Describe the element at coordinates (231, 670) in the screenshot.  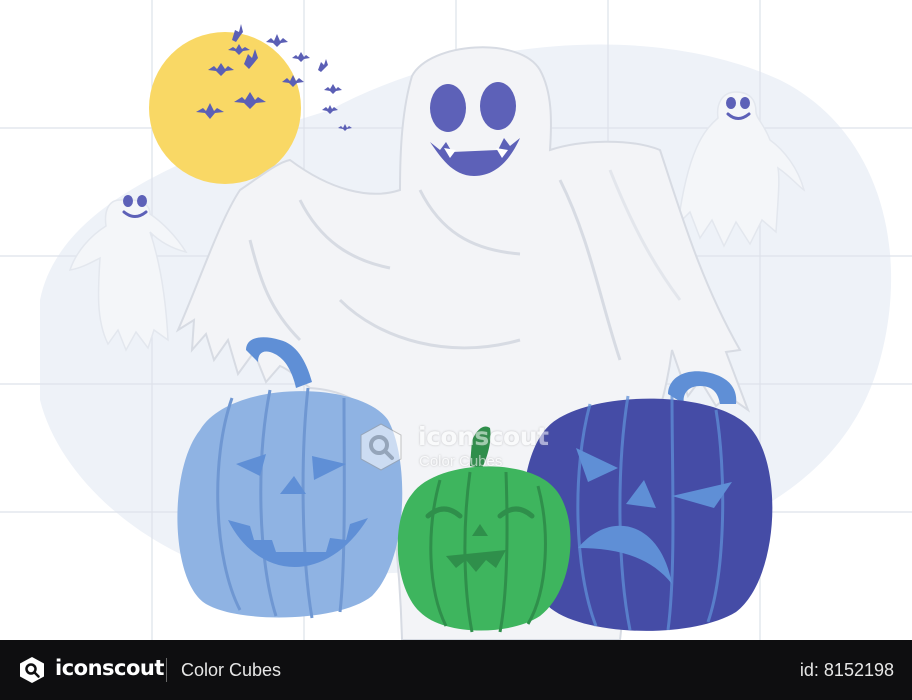
I see `footer-collection-link: Color Cubes` at that location.